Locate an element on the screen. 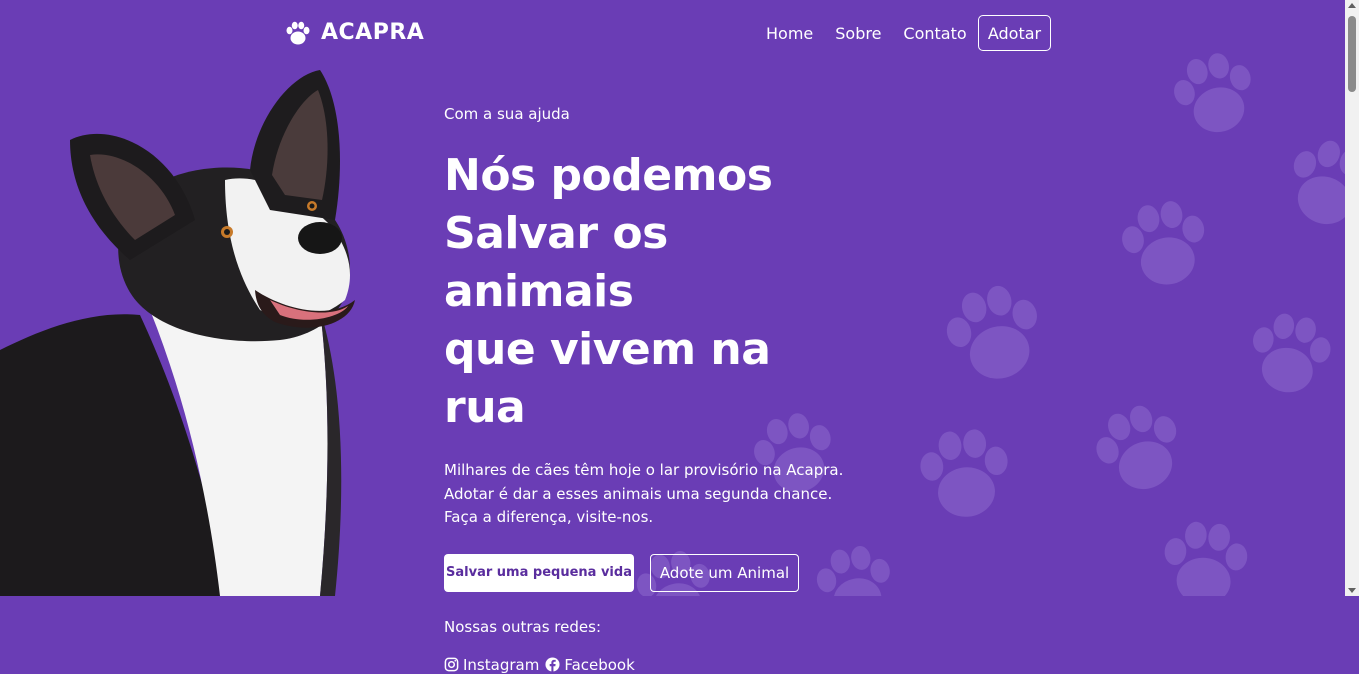 Image resolution: width=1359 pixels, height=674 pixels. hero-buttons: Salvar uma pequena vida Adote um Animal is located at coordinates (654, 572).